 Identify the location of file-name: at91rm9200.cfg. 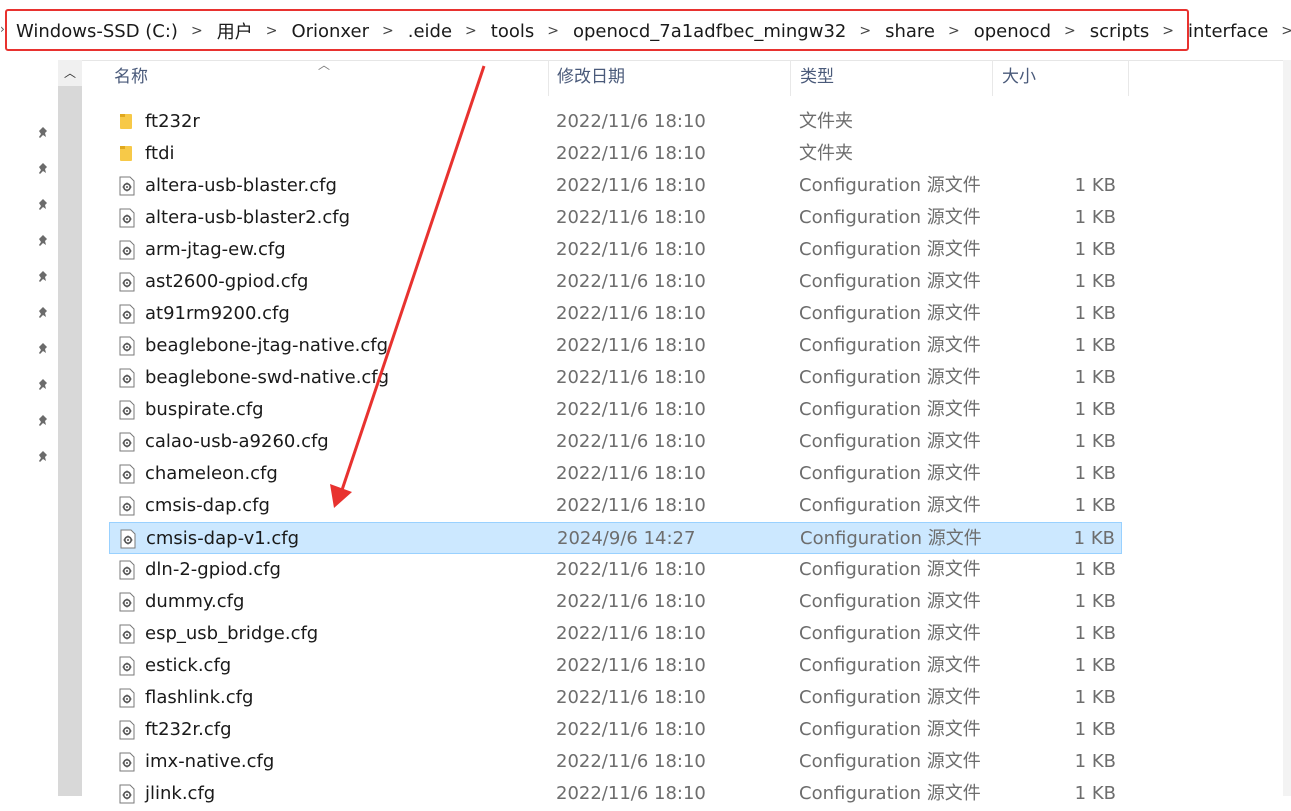
(217, 313).